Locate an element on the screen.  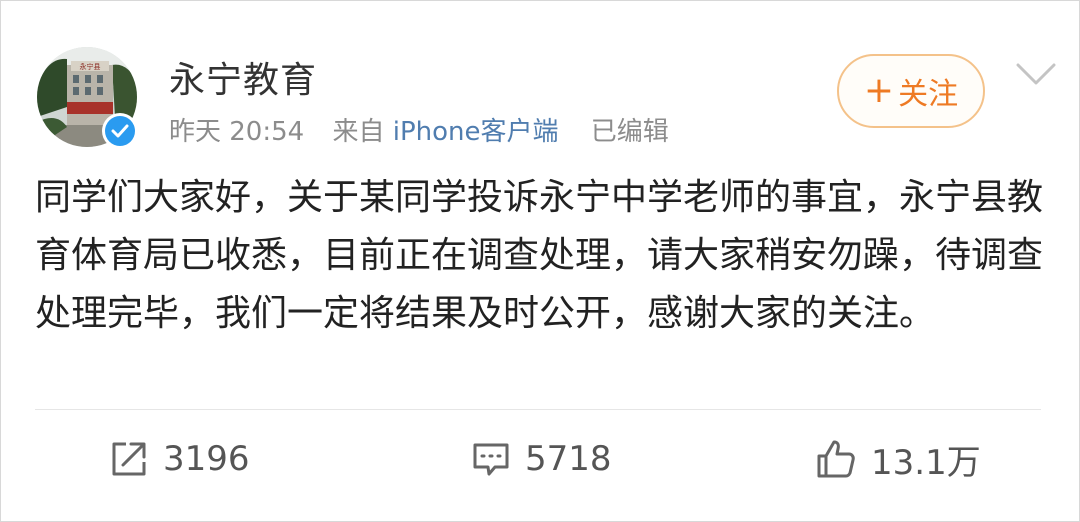
post-time: 昨天 20:54 is located at coordinates (237, 132).